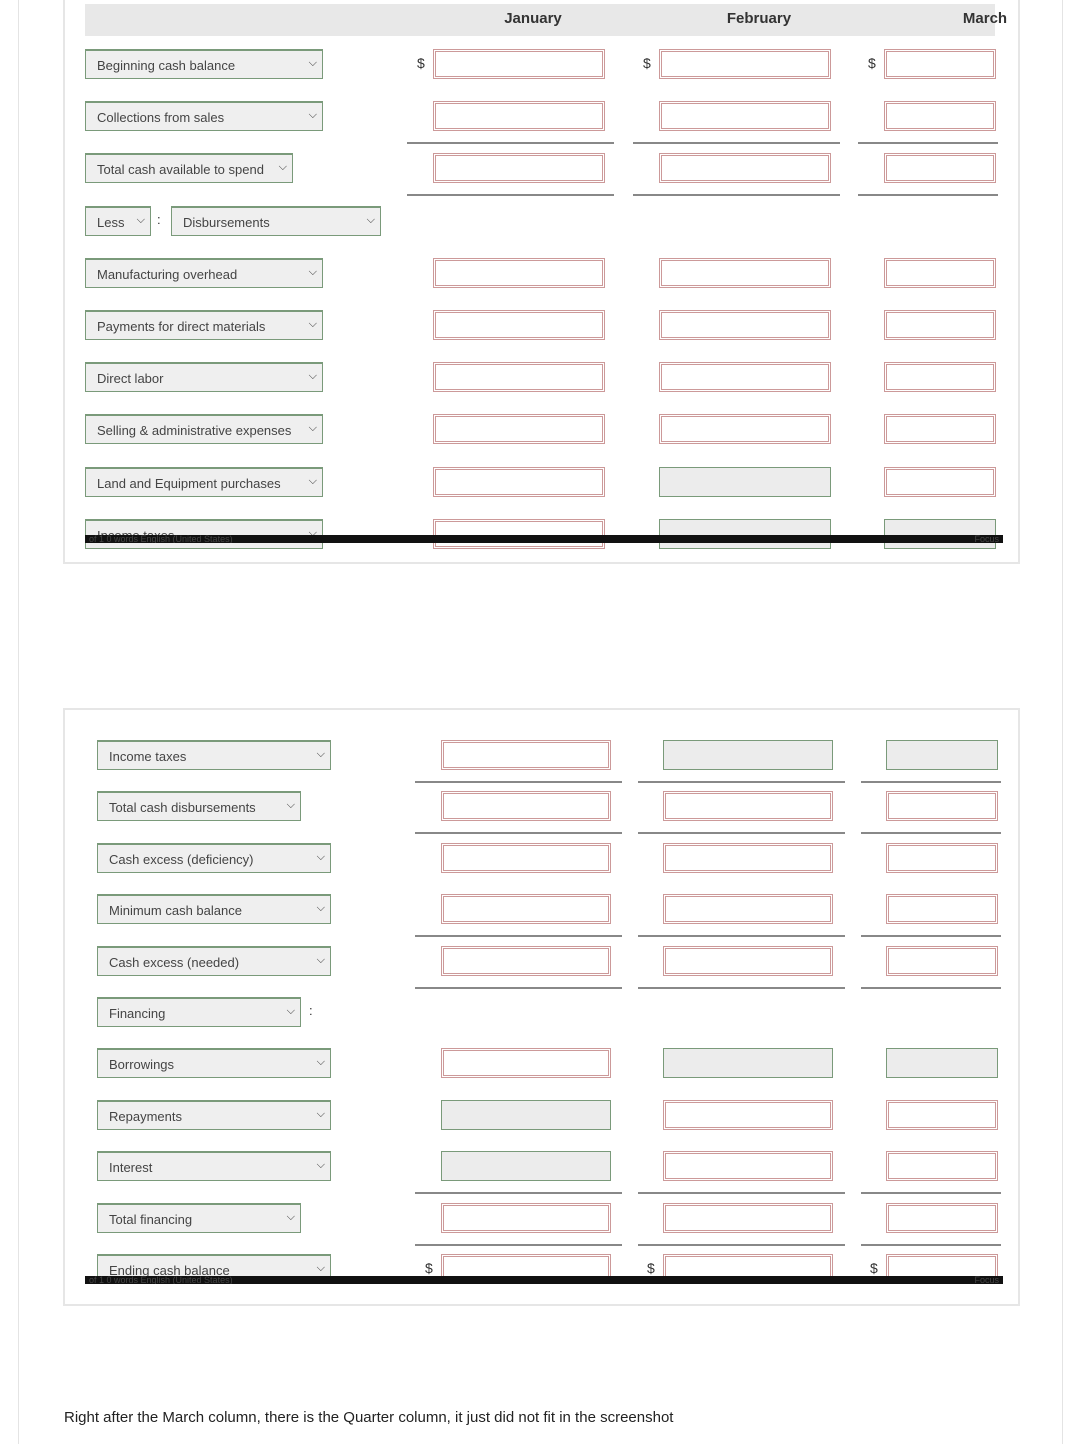  Describe the element at coordinates (214, 755) in the screenshot. I see `row-label-select: Income taxes ⌵` at that location.